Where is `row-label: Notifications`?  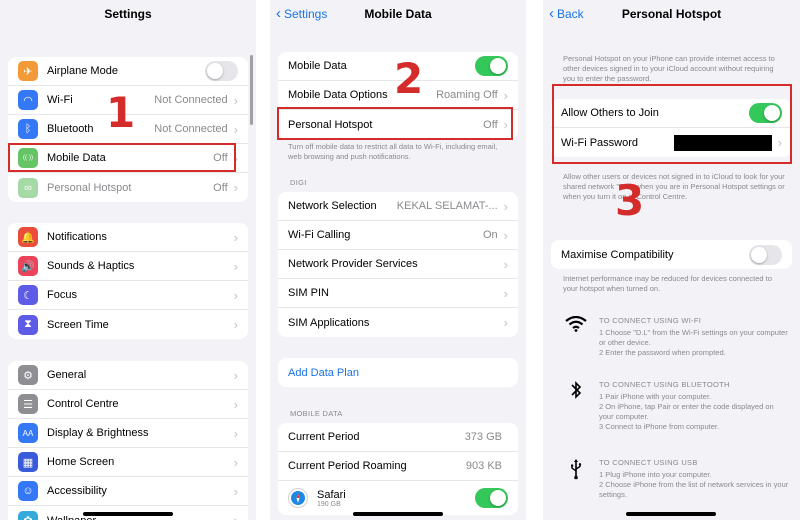
row-label: Notifications is located at coordinates (77, 237).